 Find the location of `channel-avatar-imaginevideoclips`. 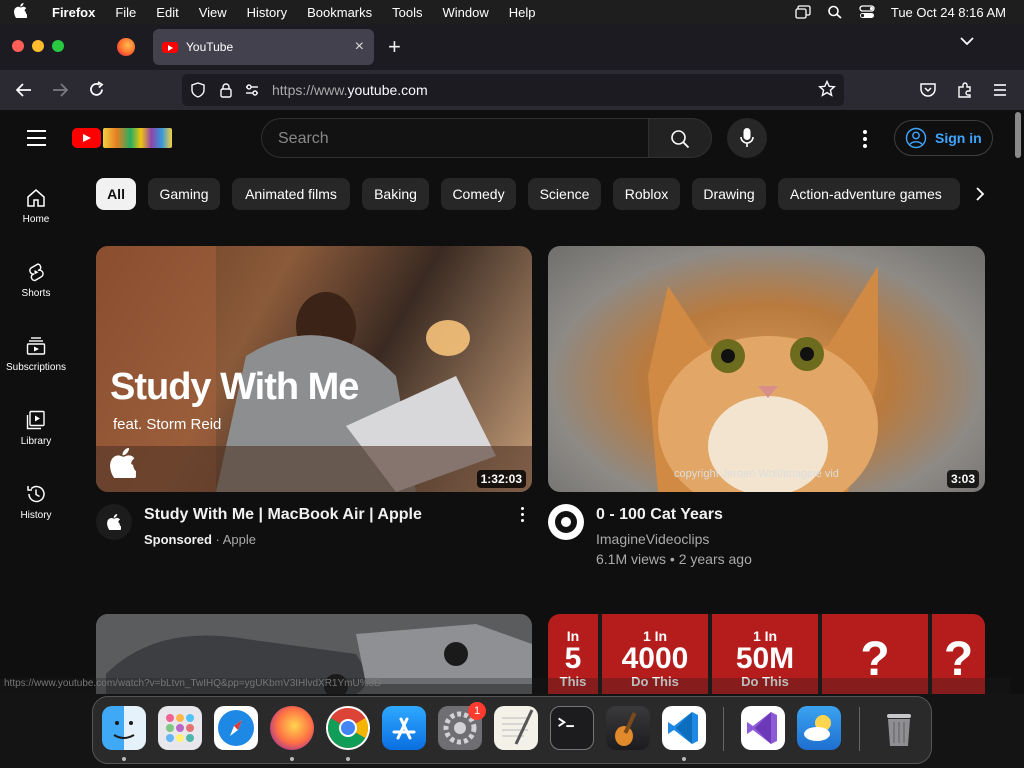

channel-avatar-imaginevideoclips is located at coordinates (566, 522).